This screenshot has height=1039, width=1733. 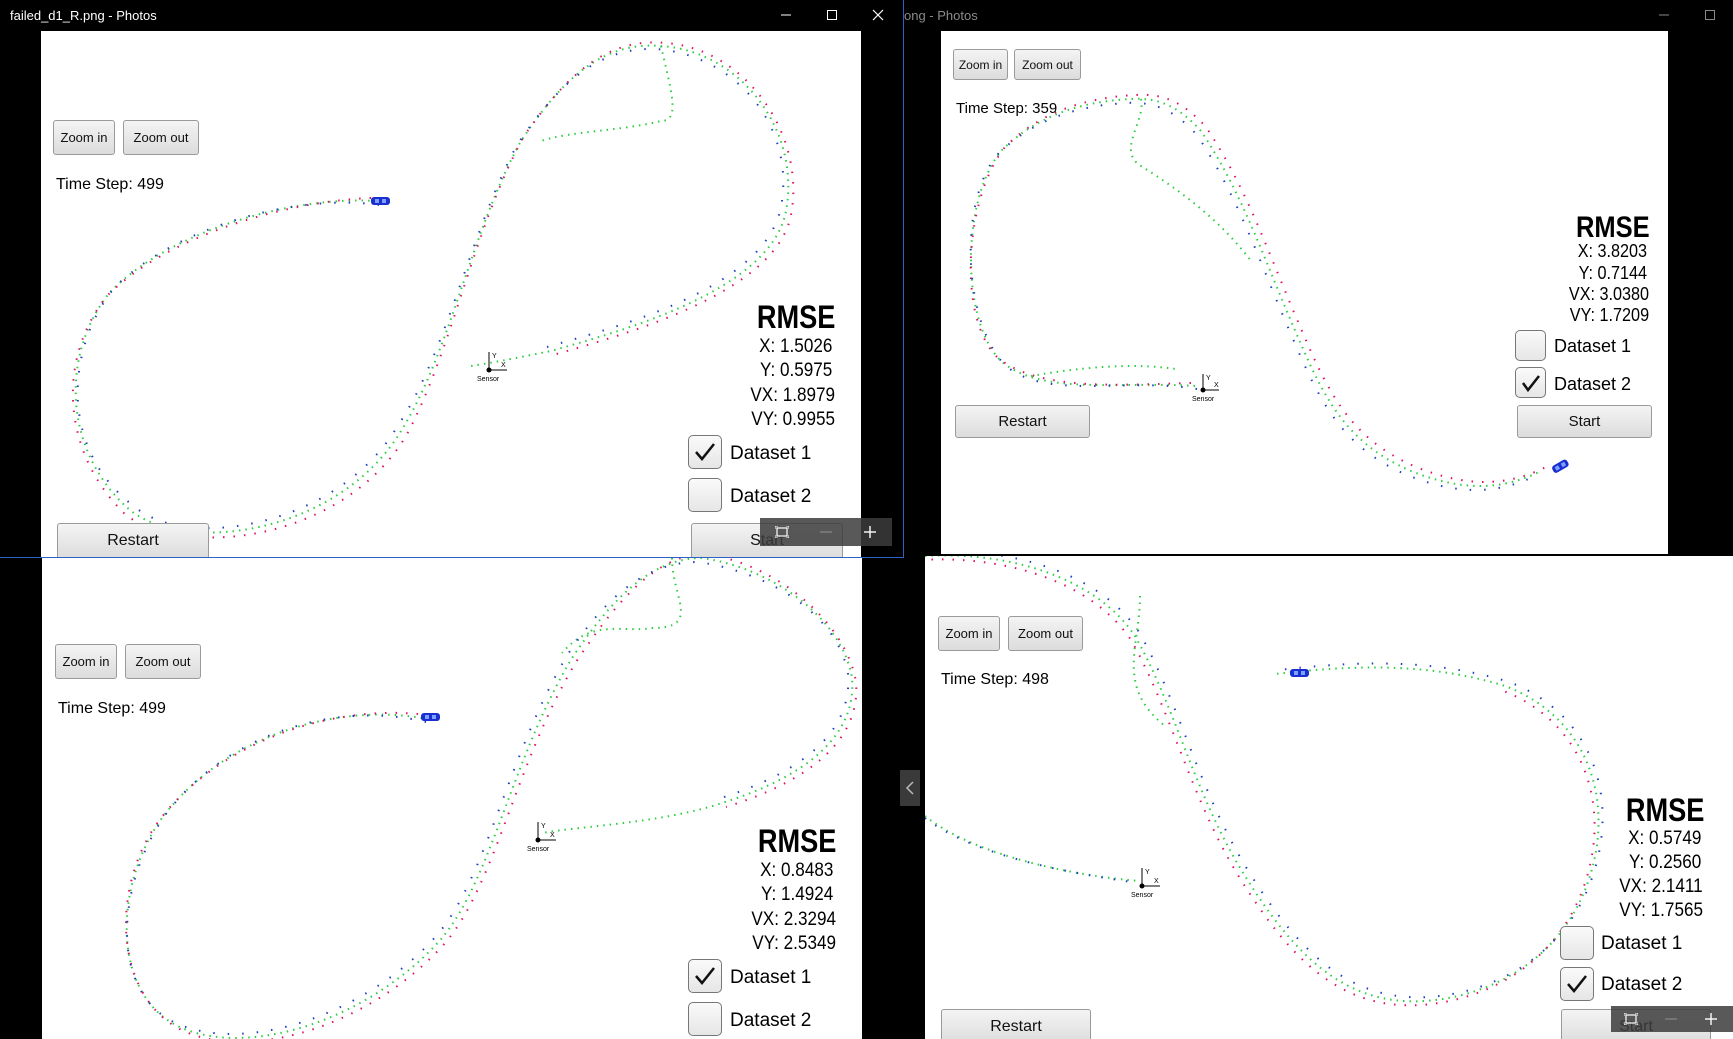 I want to click on rmse-y: Y: 0.7144, so click(x=1612, y=273).